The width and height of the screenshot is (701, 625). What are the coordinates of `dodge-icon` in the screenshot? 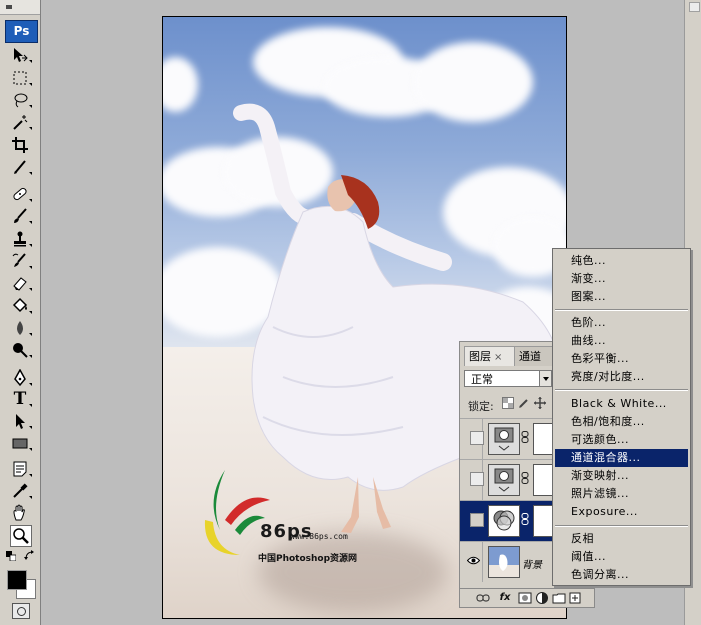 It's located at (21, 350).